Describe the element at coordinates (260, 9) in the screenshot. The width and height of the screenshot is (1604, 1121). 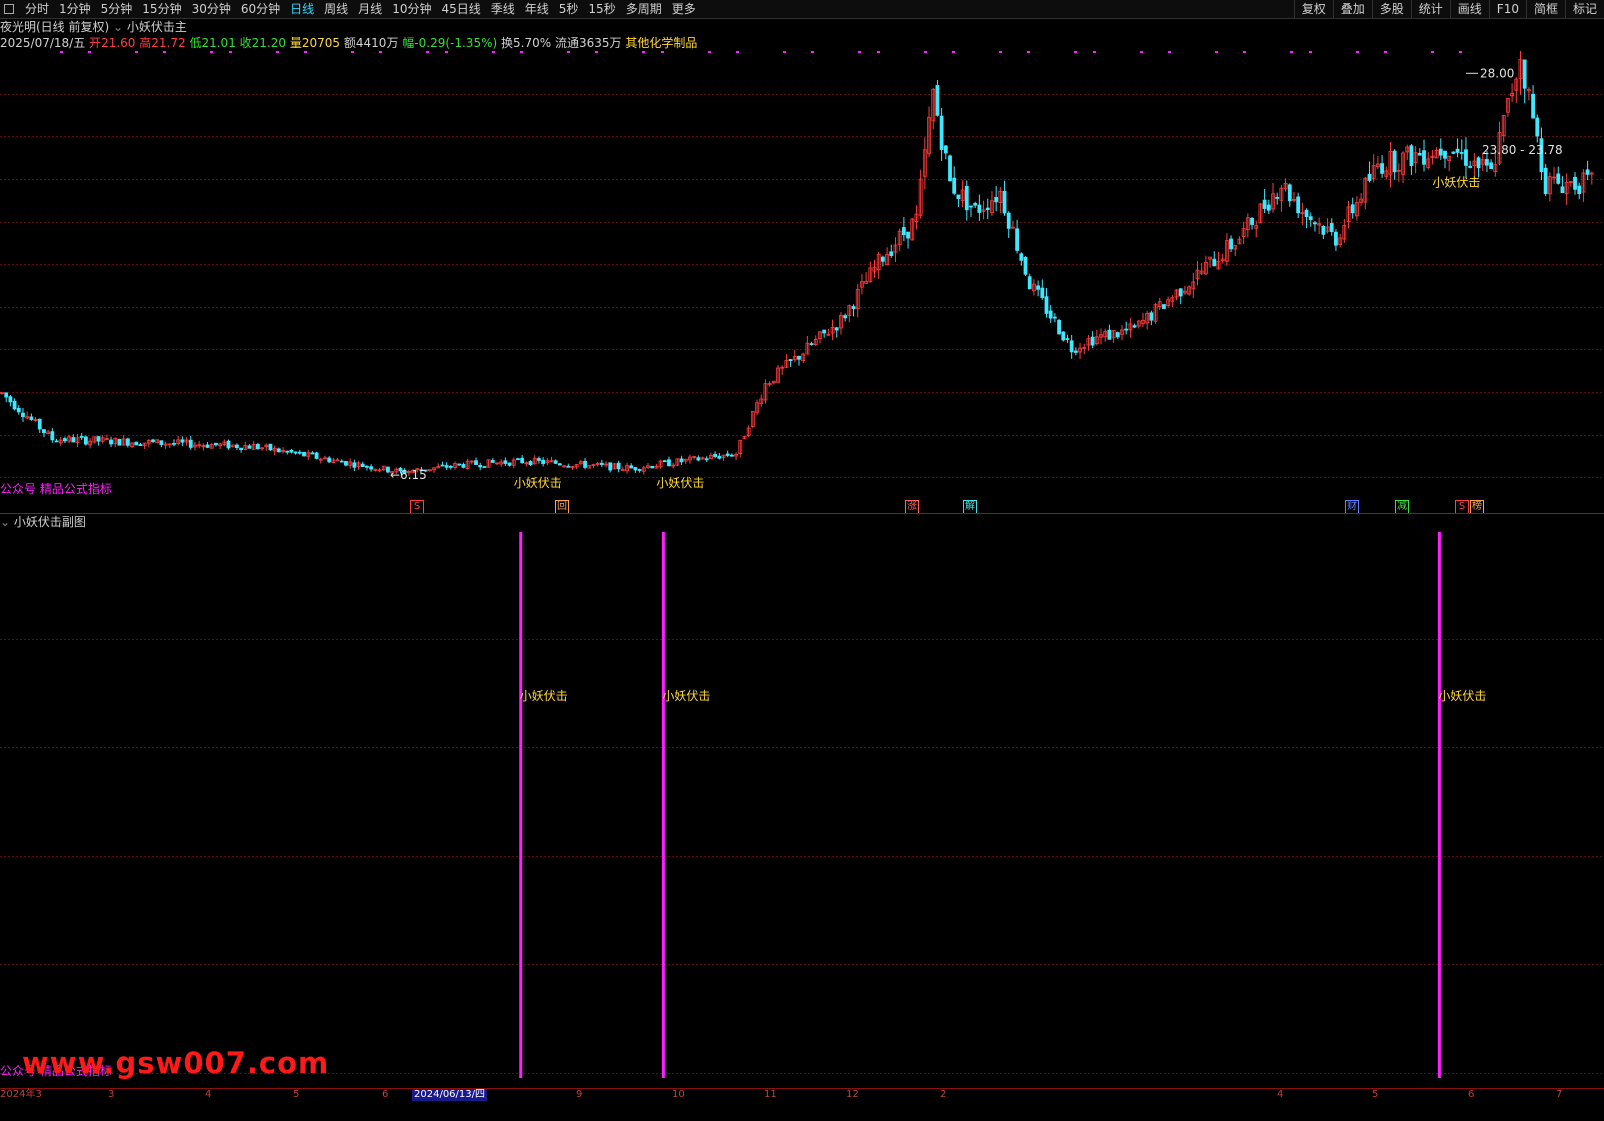
I see `period-tab: 60分钟` at that location.